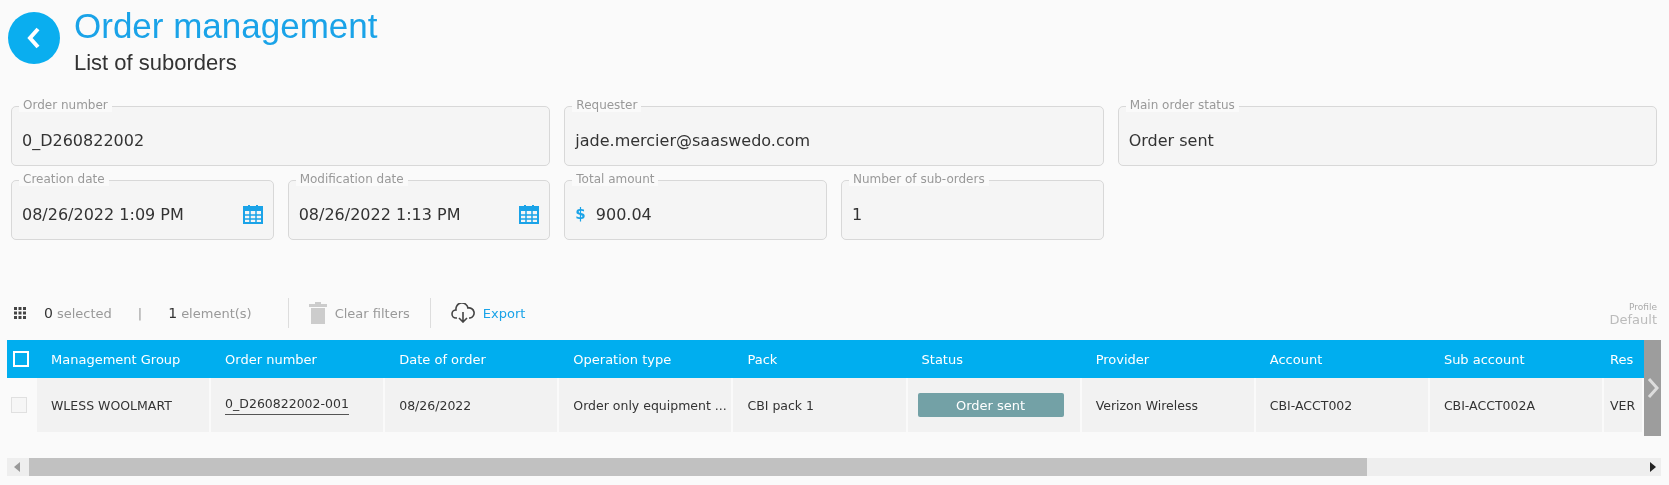 Image resolution: width=1669 pixels, height=485 pixels. Describe the element at coordinates (19, 405) in the screenshot. I see `row-checkbox` at that location.